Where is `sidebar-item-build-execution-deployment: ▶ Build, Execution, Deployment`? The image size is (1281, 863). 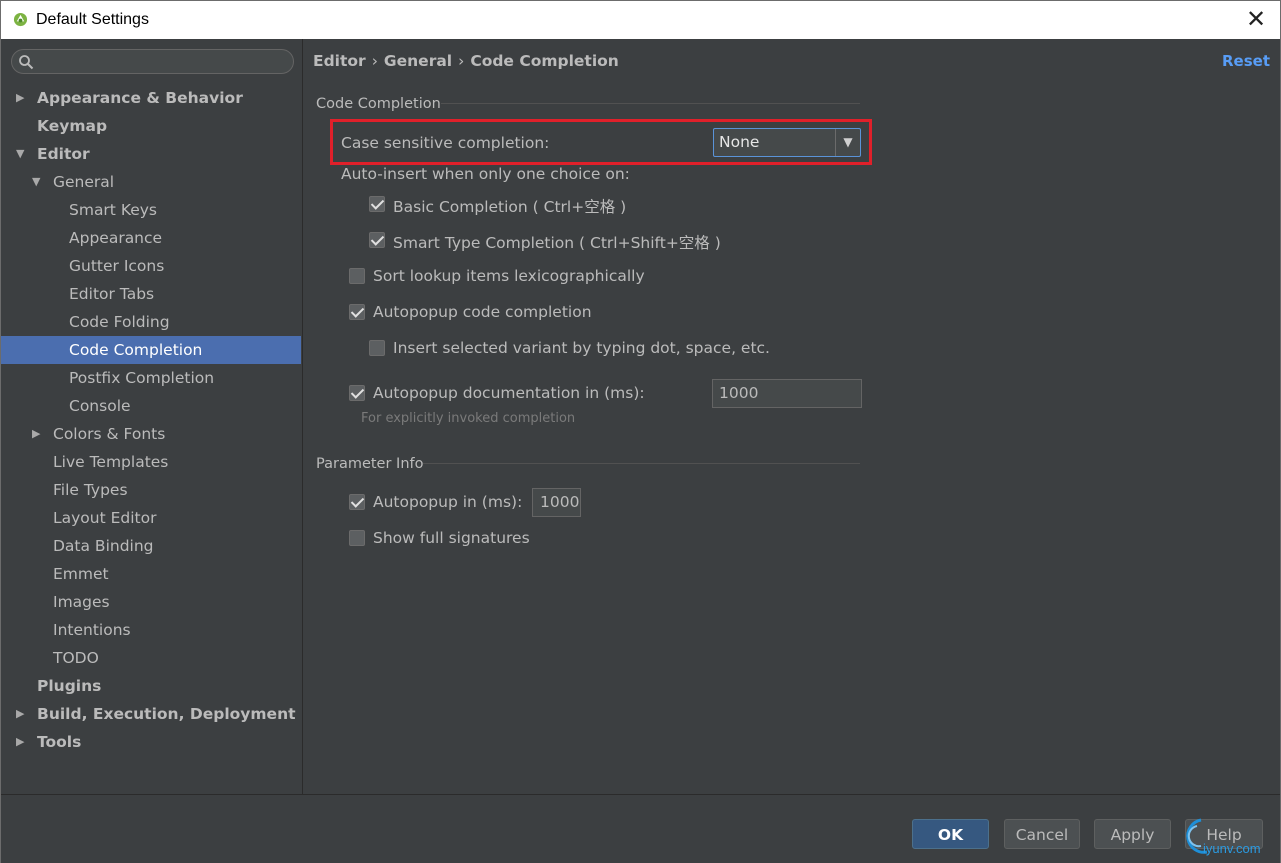
sidebar-item-build-execution-deployment: ▶ Build, Execution, Deployment is located at coordinates (151, 714).